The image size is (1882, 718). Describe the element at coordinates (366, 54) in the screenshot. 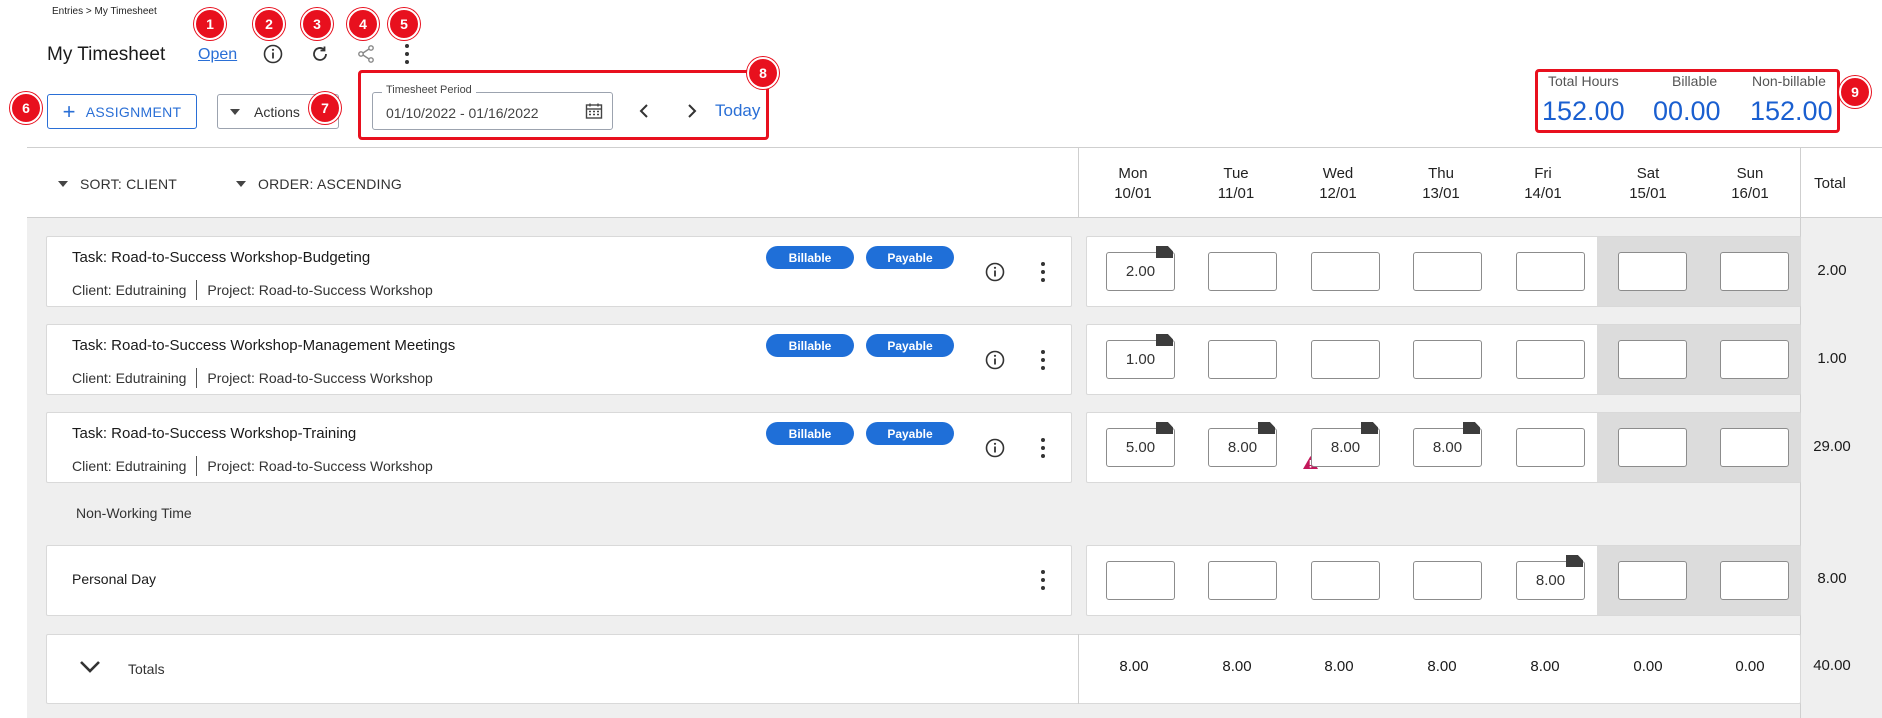

I see `share-icon` at that location.